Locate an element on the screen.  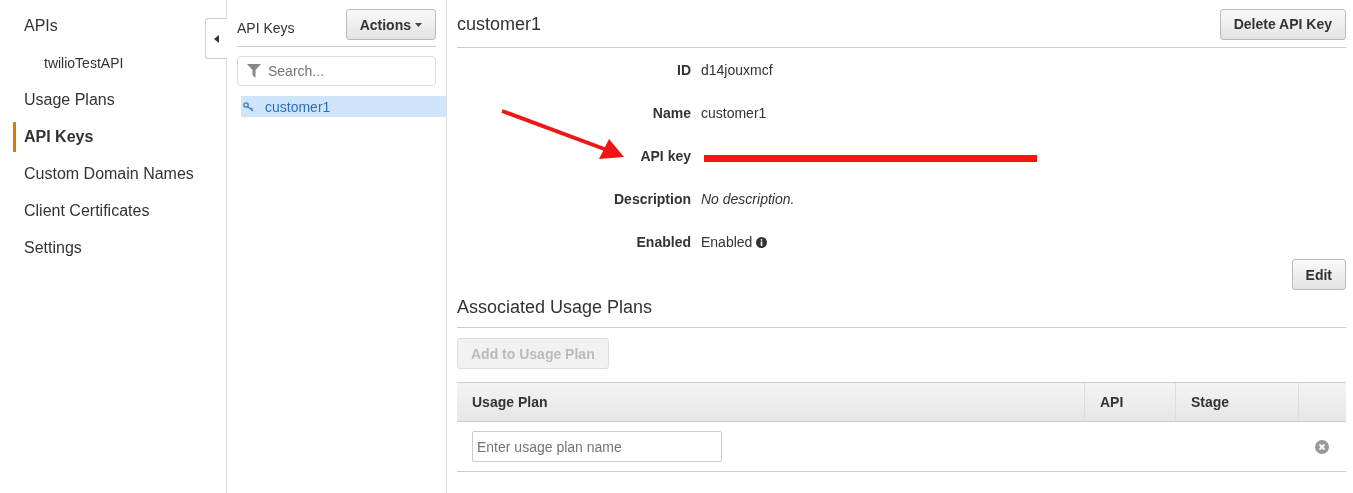
nav-item: Usage Plans is located at coordinates (57, 100).